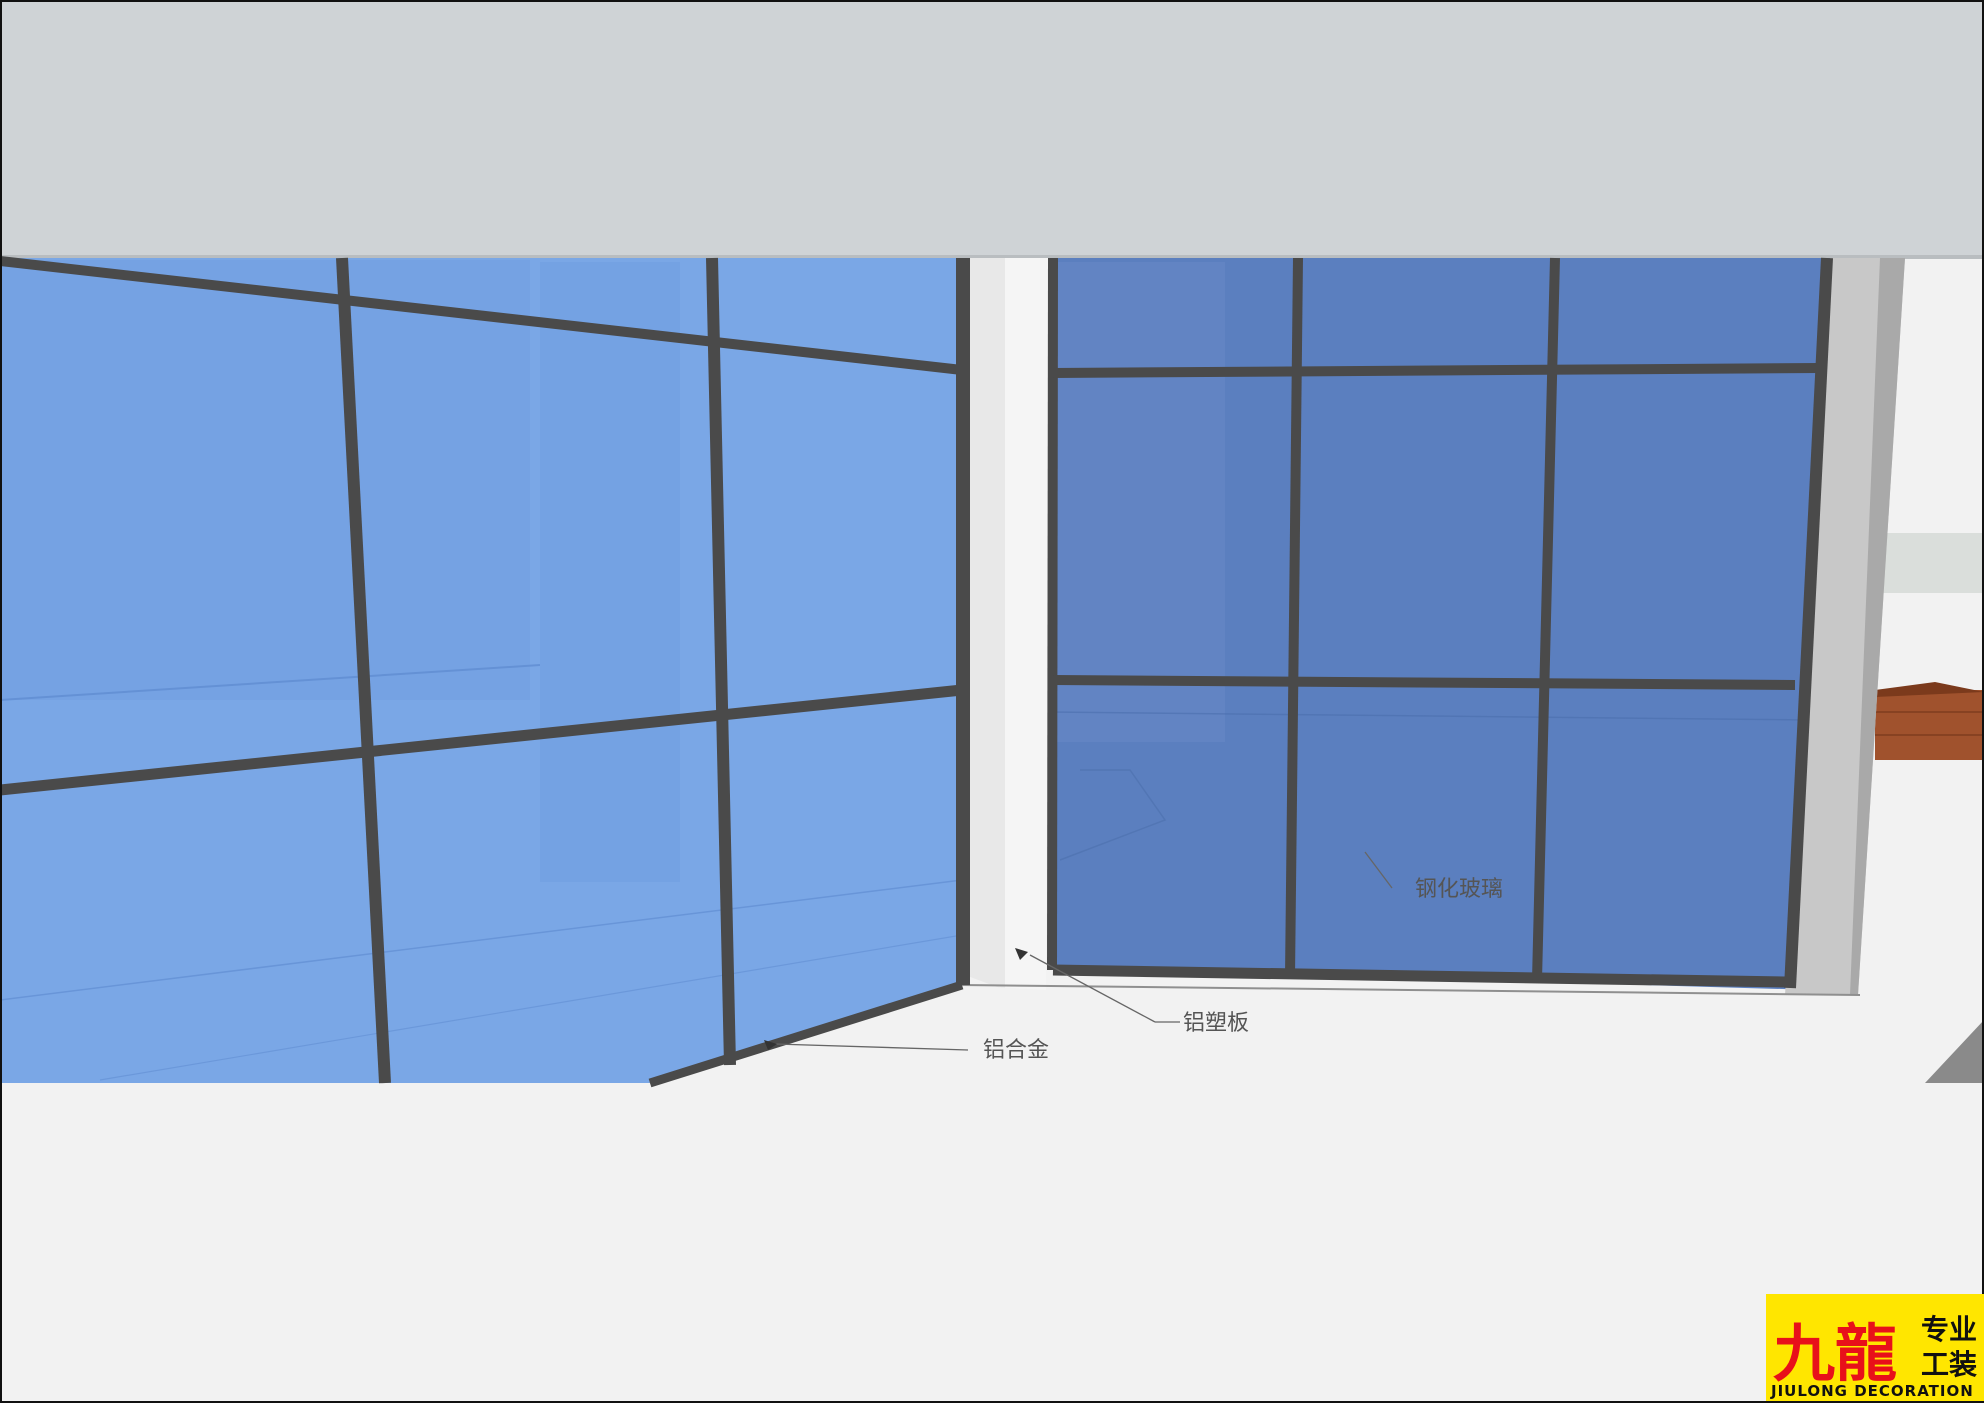  Describe the element at coordinates (1459, 889) in the screenshot. I see `label-tempered-glass: 钢化玻璃` at that location.